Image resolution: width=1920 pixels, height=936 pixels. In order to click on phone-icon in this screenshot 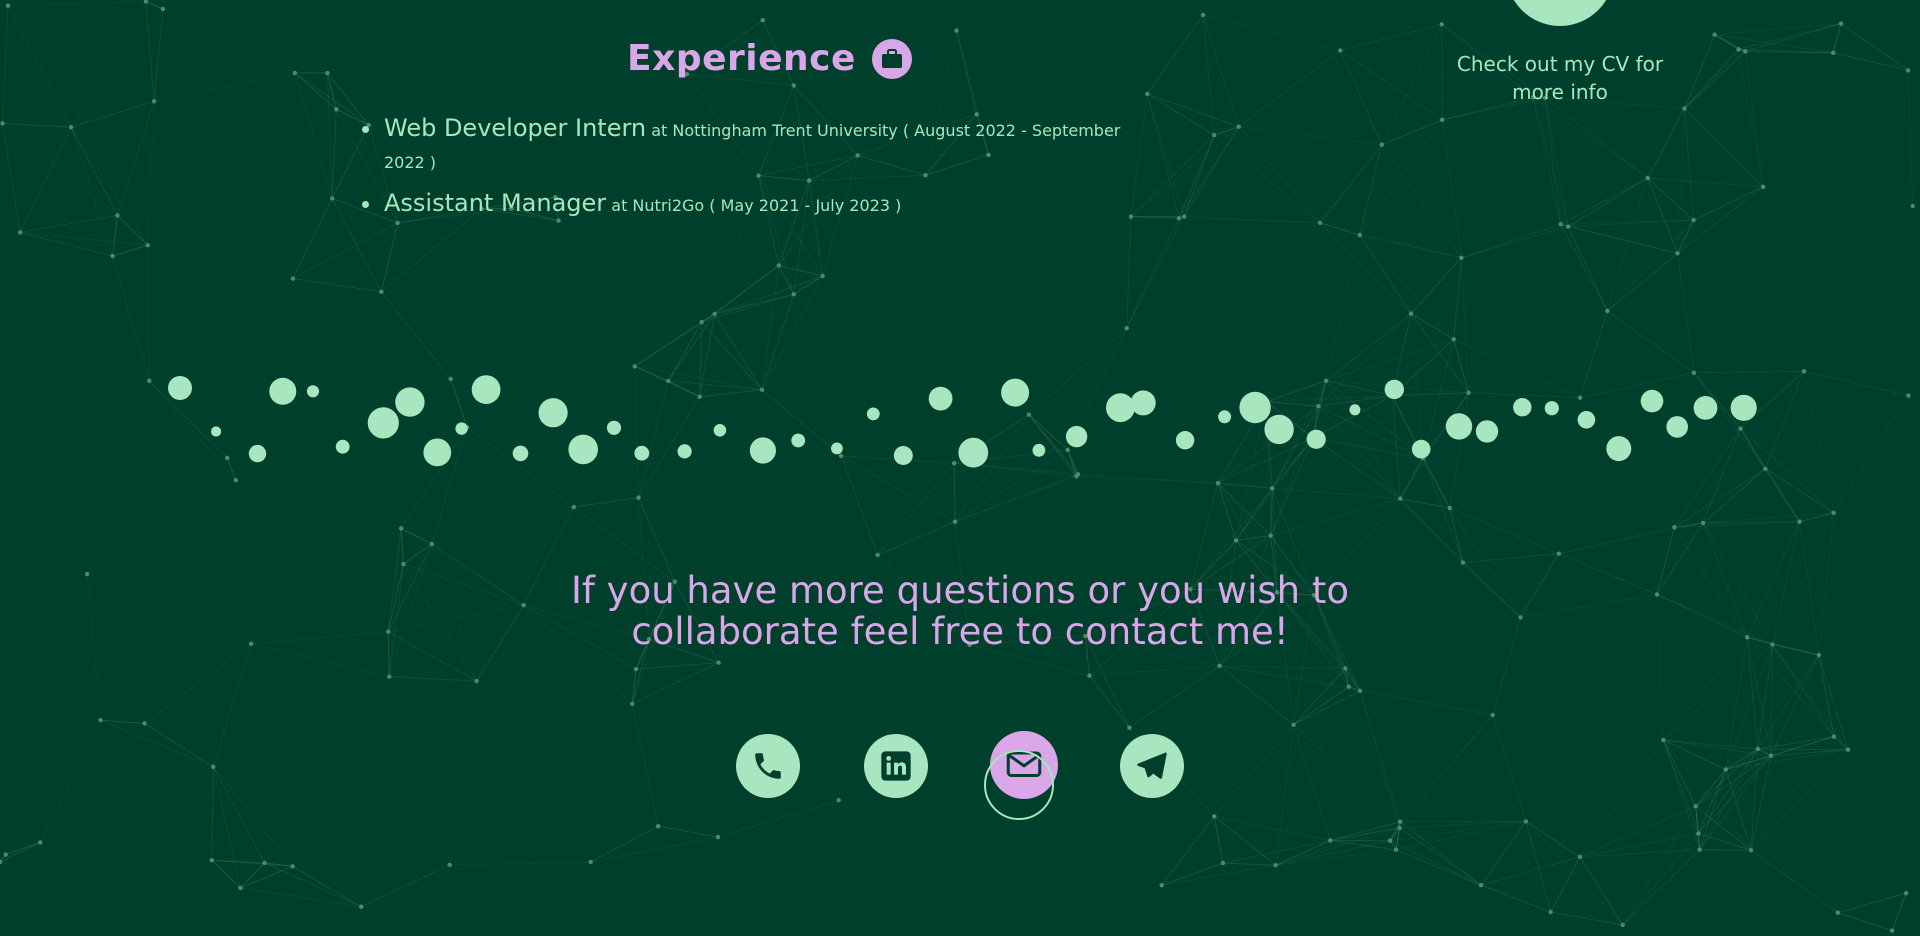, I will do `click(768, 766)`.